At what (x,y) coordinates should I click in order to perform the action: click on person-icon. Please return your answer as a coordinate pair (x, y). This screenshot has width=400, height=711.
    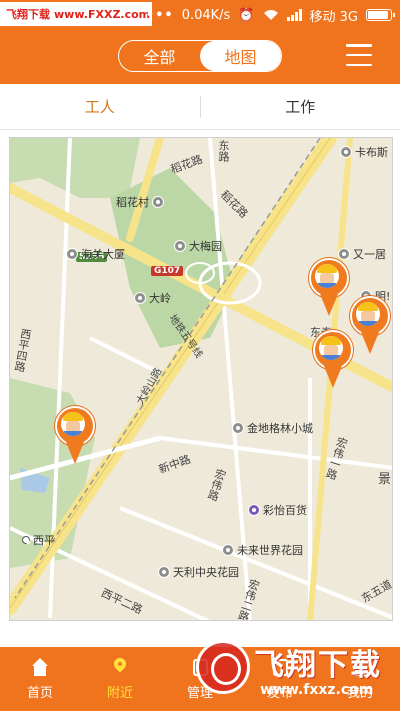
    Looking at the image, I should click on (360, 667).